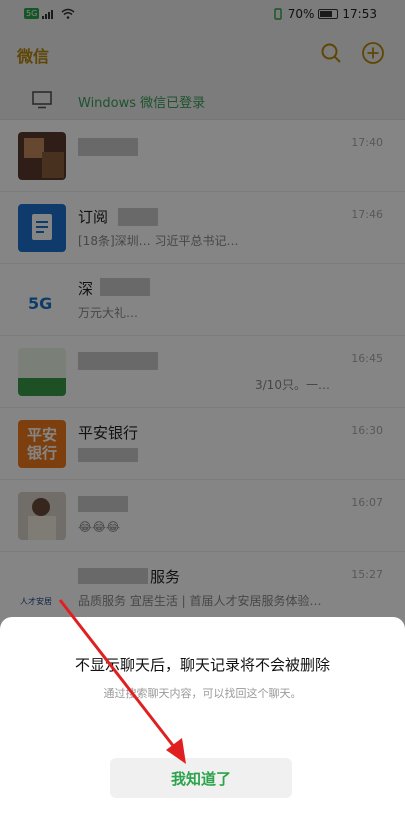  What do you see at coordinates (202, 693) in the screenshot?
I see `dialog-subtitle: 通过搜索聊天内容，可以找回这个聊天。` at bounding box center [202, 693].